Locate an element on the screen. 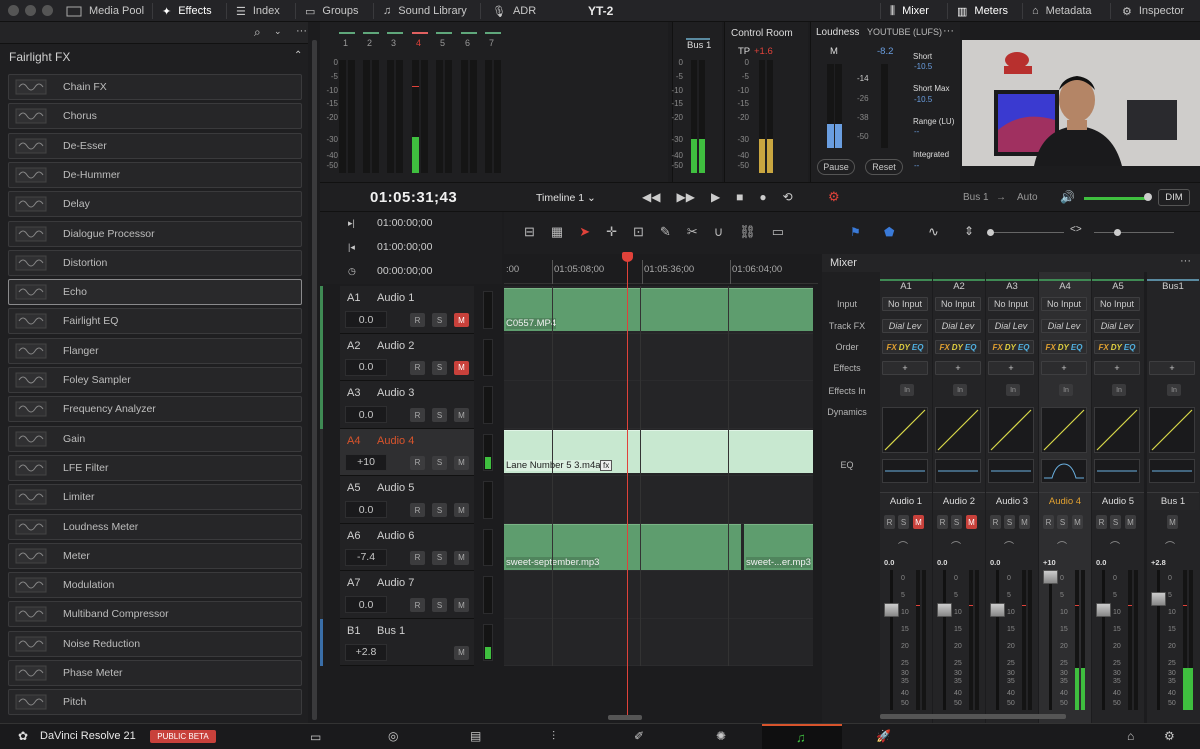  crosshair-icon: ✛ is located at coordinates (611, 232).